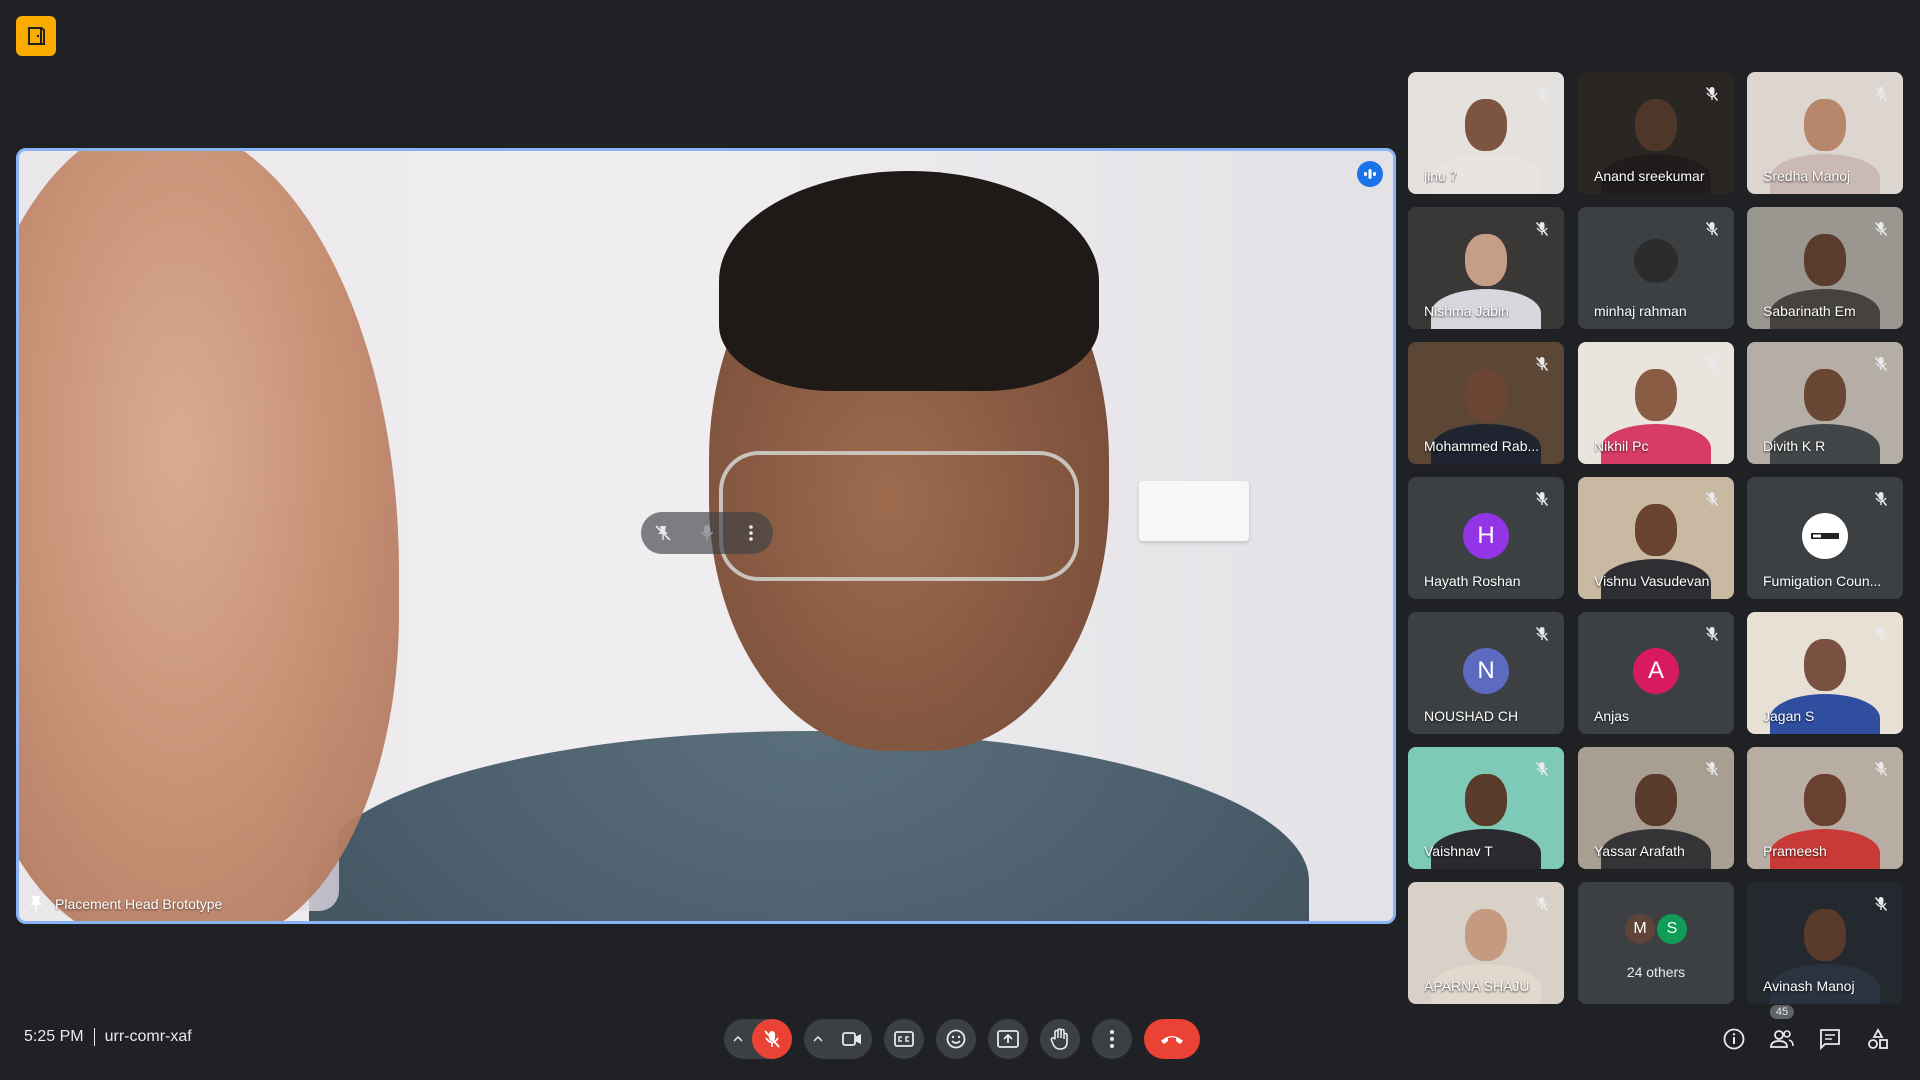  What do you see at coordinates (1612, 716) in the screenshot?
I see `participant-name: Anjas` at bounding box center [1612, 716].